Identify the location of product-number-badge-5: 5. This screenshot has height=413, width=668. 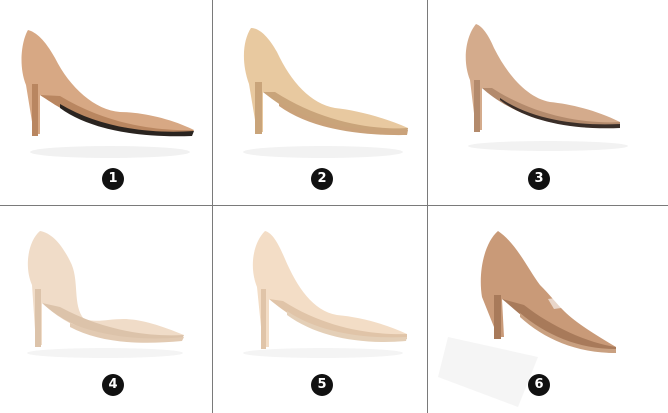
(322, 385).